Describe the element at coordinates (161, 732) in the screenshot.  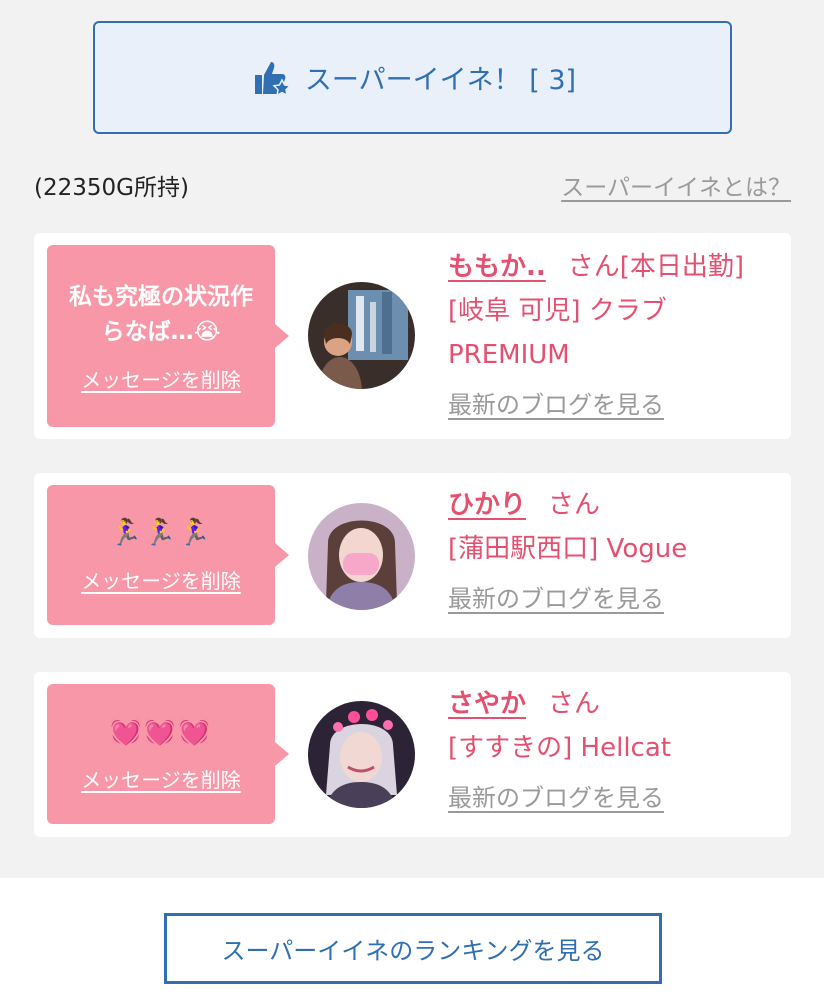
I see `message-text: 💓💓💓` at that location.